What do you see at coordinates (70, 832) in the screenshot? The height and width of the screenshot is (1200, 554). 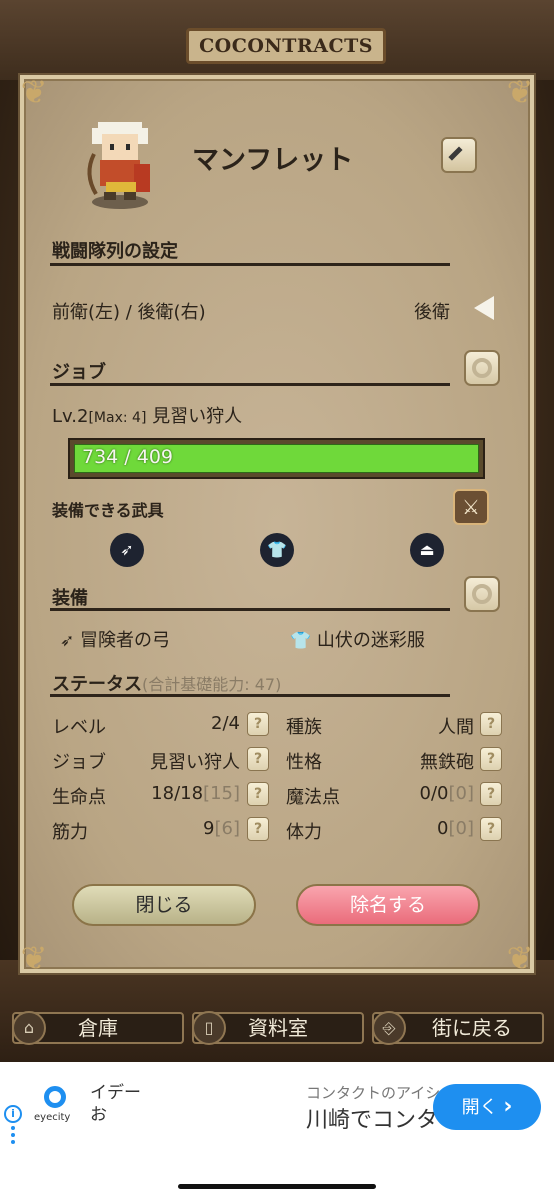 I see `stat-label: 筋力` at bounding box center [70, 832].